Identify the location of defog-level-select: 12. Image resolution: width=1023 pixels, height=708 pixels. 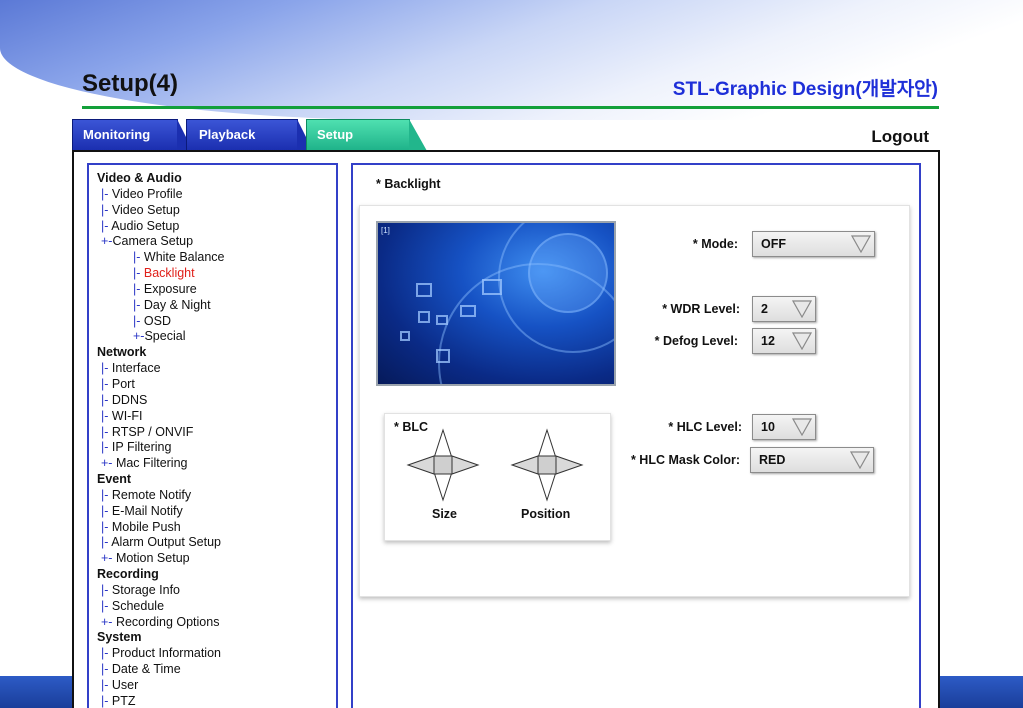
(784, 341).